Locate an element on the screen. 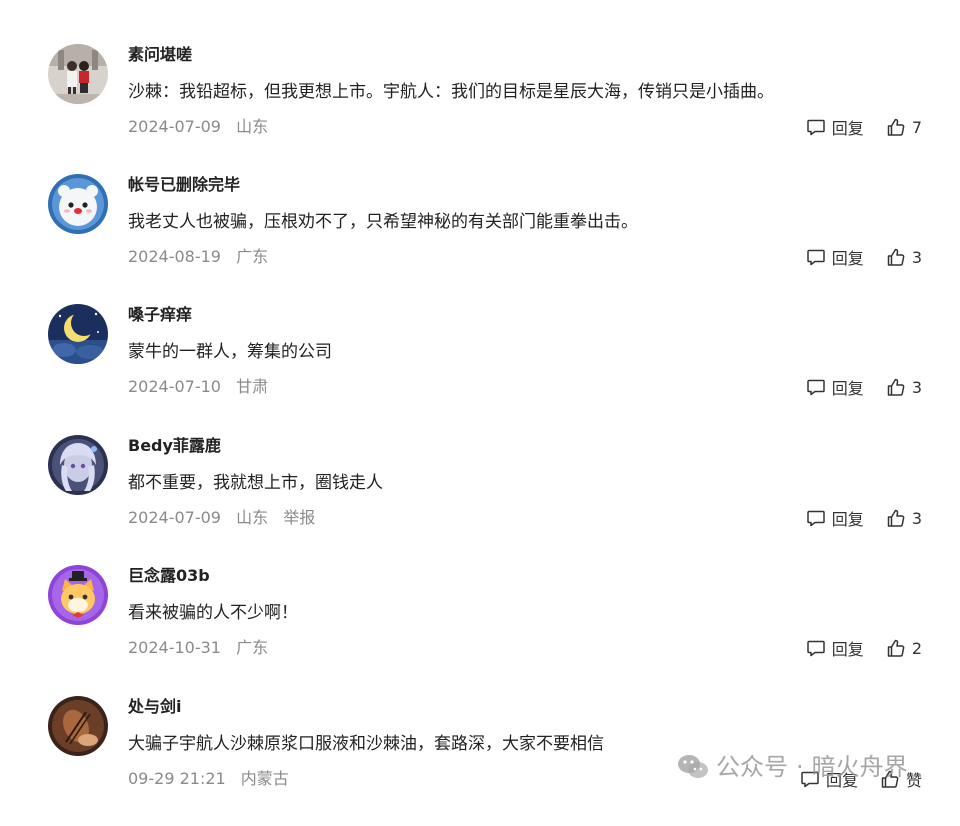  comment-date: 09-29 21:21 is located at coordinates (177, 778).